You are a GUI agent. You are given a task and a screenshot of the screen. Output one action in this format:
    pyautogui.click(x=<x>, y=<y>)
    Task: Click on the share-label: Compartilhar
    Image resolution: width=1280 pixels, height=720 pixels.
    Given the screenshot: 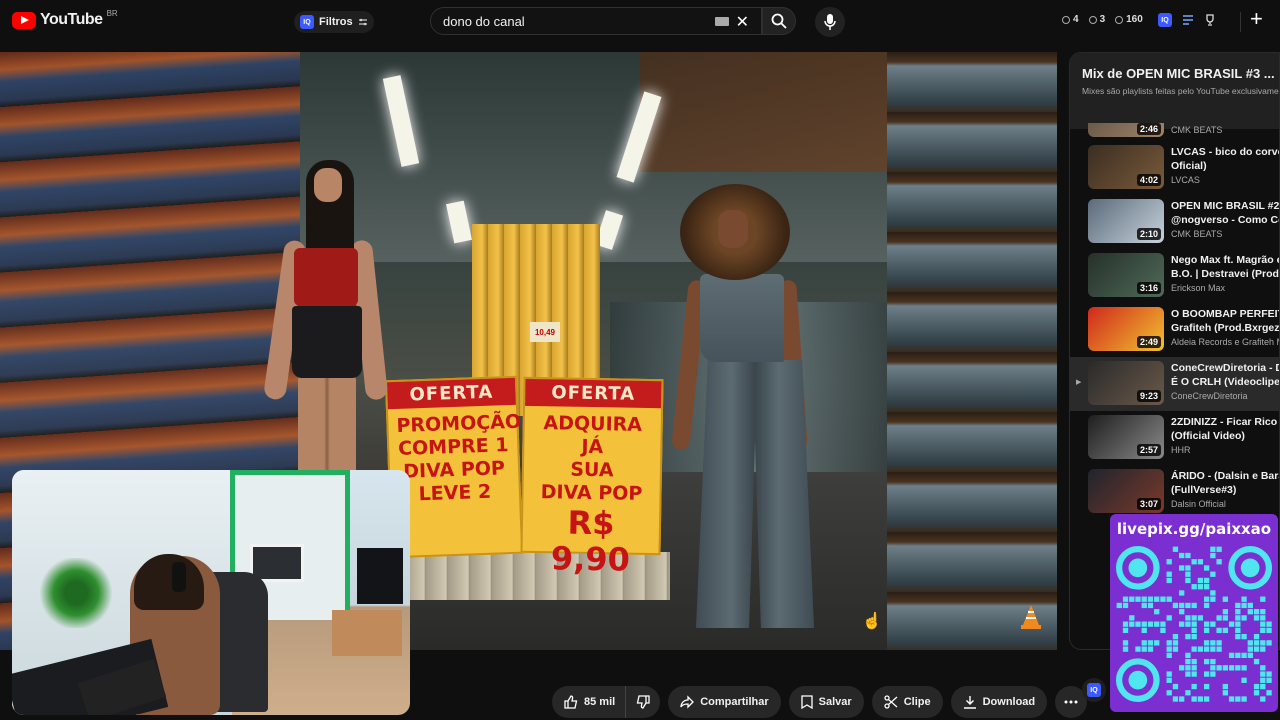 What is the action you would take?
    pyautogui.click(x=734, y=702)
    